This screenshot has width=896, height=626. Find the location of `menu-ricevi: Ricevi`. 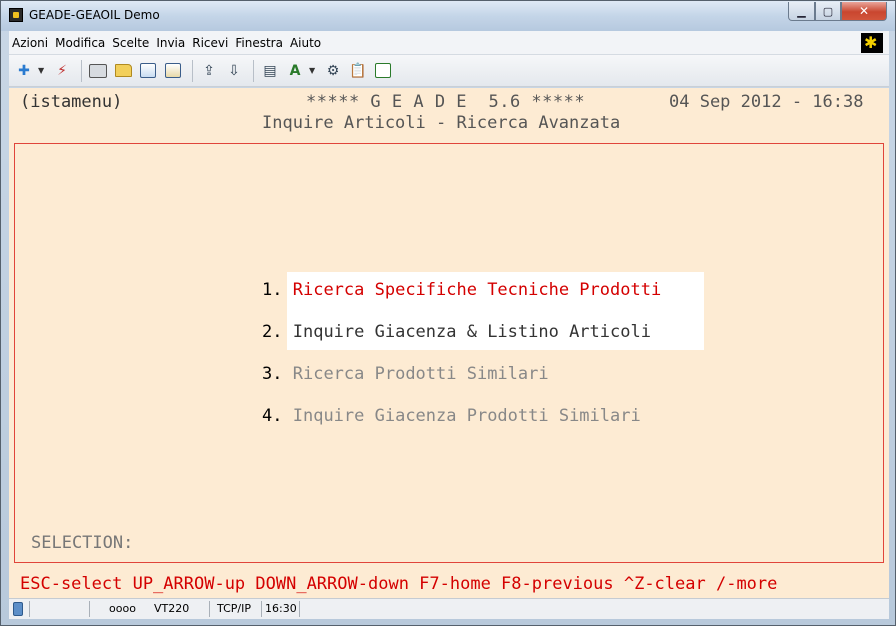

menu-ricevi: Ricevi is located at coordinates (210, 43).